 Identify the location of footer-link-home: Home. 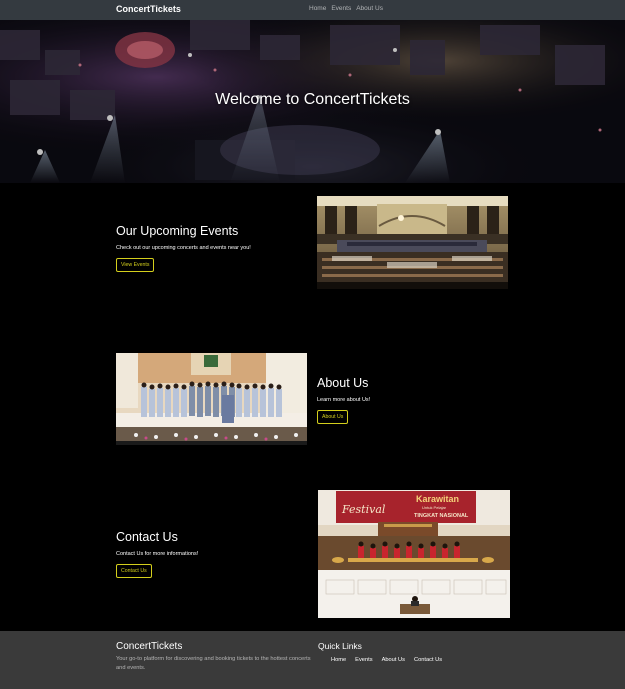
(338, 660).